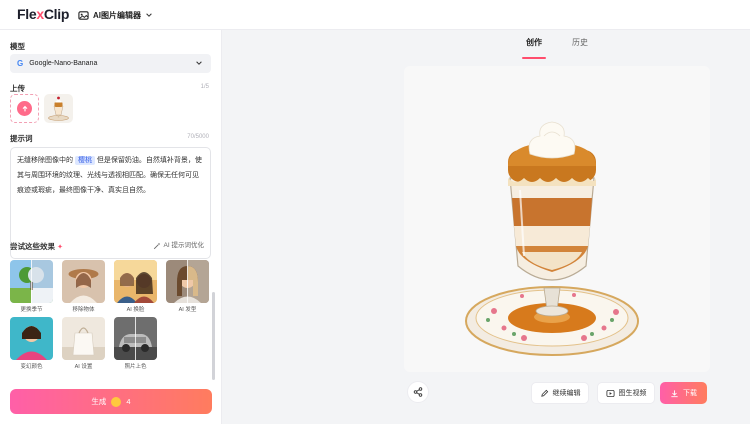 The width and height of the screenshot is (750, 424). What do you see at coordinates (17, 46) in the screenshot?
I see `model-label: 模型` at bounding box center [17, 46].